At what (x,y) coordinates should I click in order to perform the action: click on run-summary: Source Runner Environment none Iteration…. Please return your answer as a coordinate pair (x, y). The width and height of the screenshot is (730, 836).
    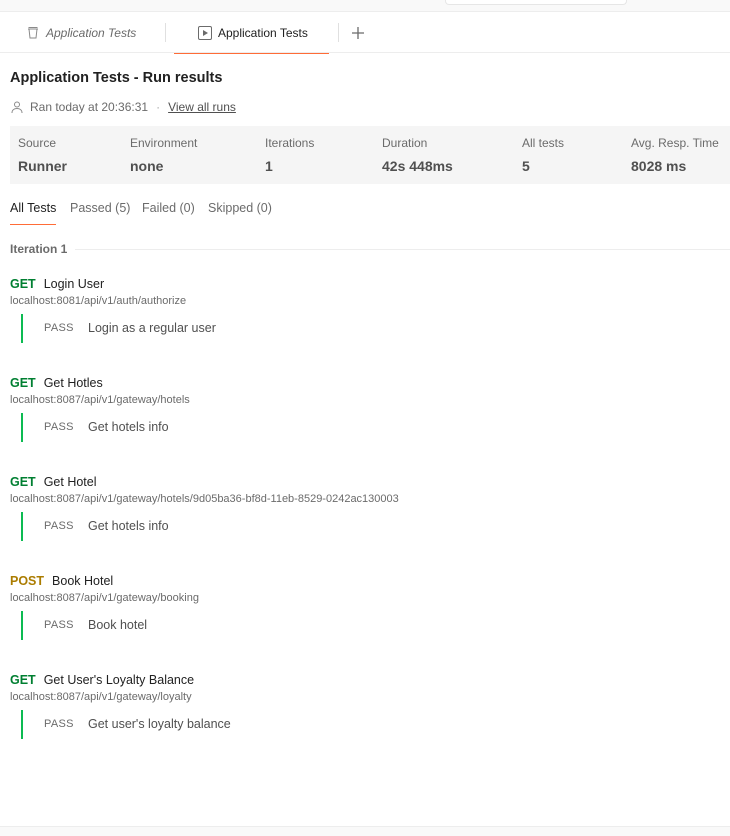
    Looking at the image, I should click on (370, 155).